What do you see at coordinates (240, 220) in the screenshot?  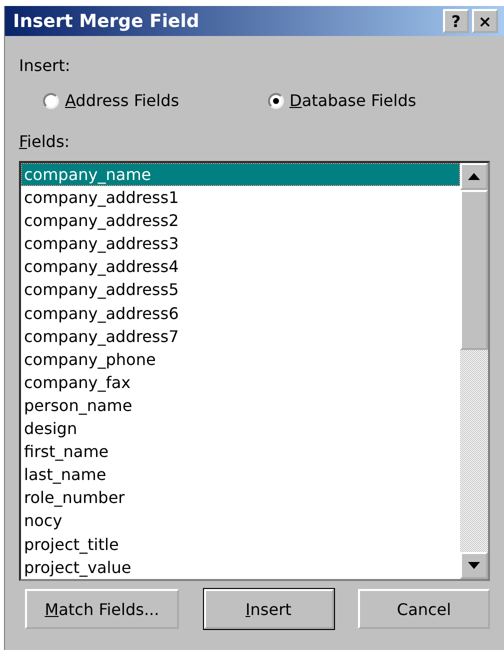 I see `list-item: company_address2` at bounding box center [240, 220].